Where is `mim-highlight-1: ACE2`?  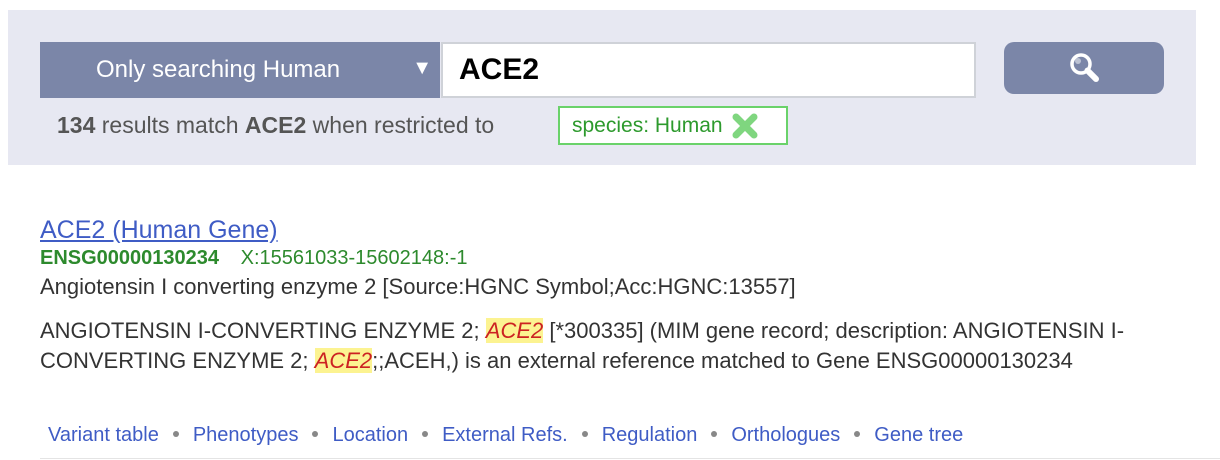 mim-highlight-1: ACE2 is located at coordinates (514, 330).